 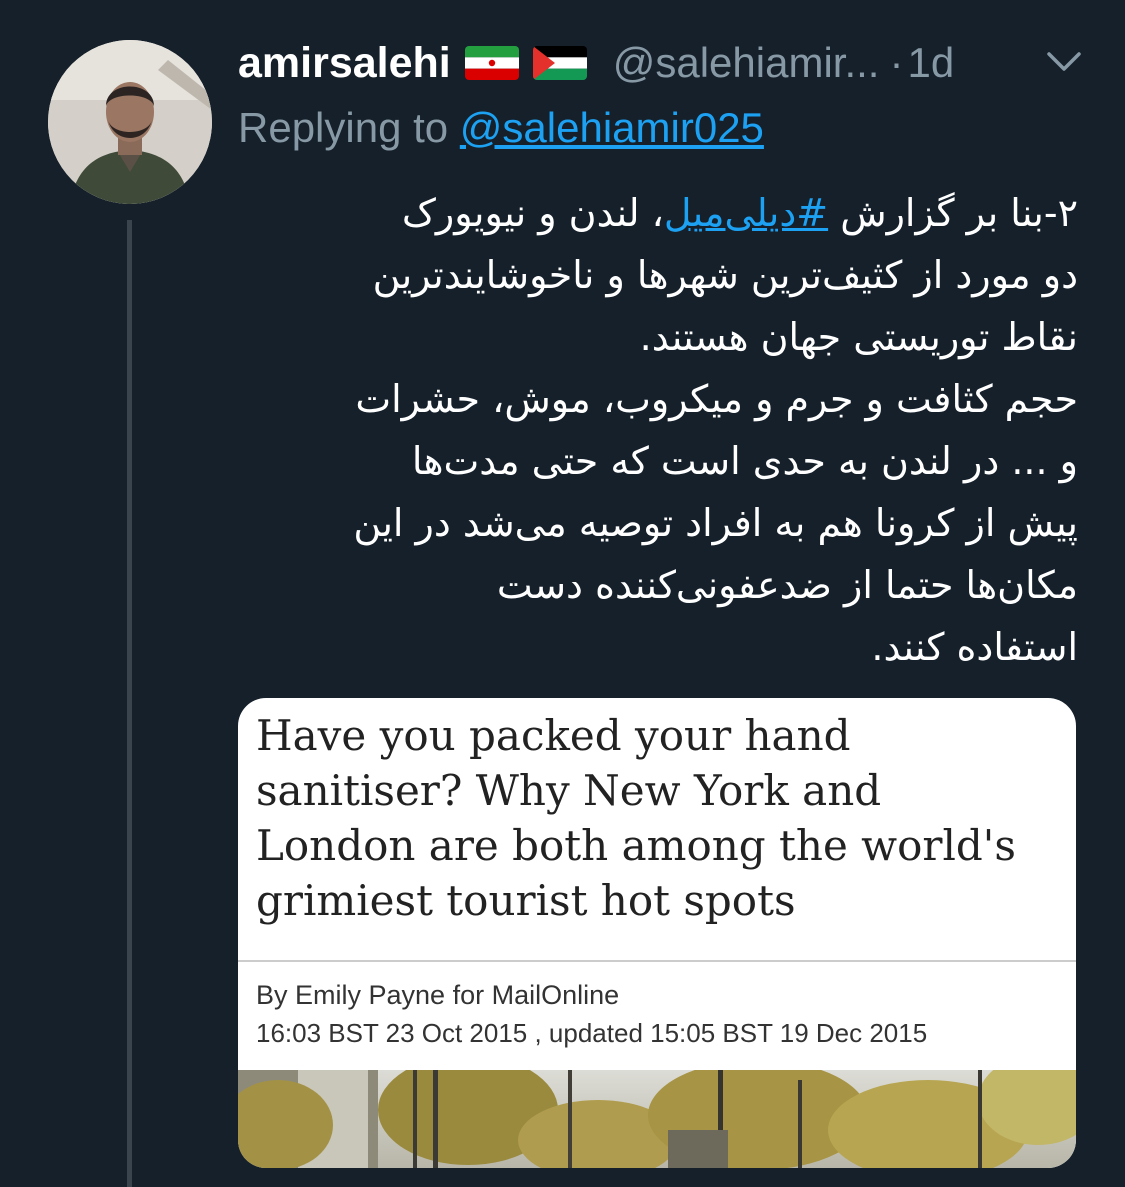 I want to click on line1-prefix: ۲-بنا بر گزارش, so click(x=953, y=213).